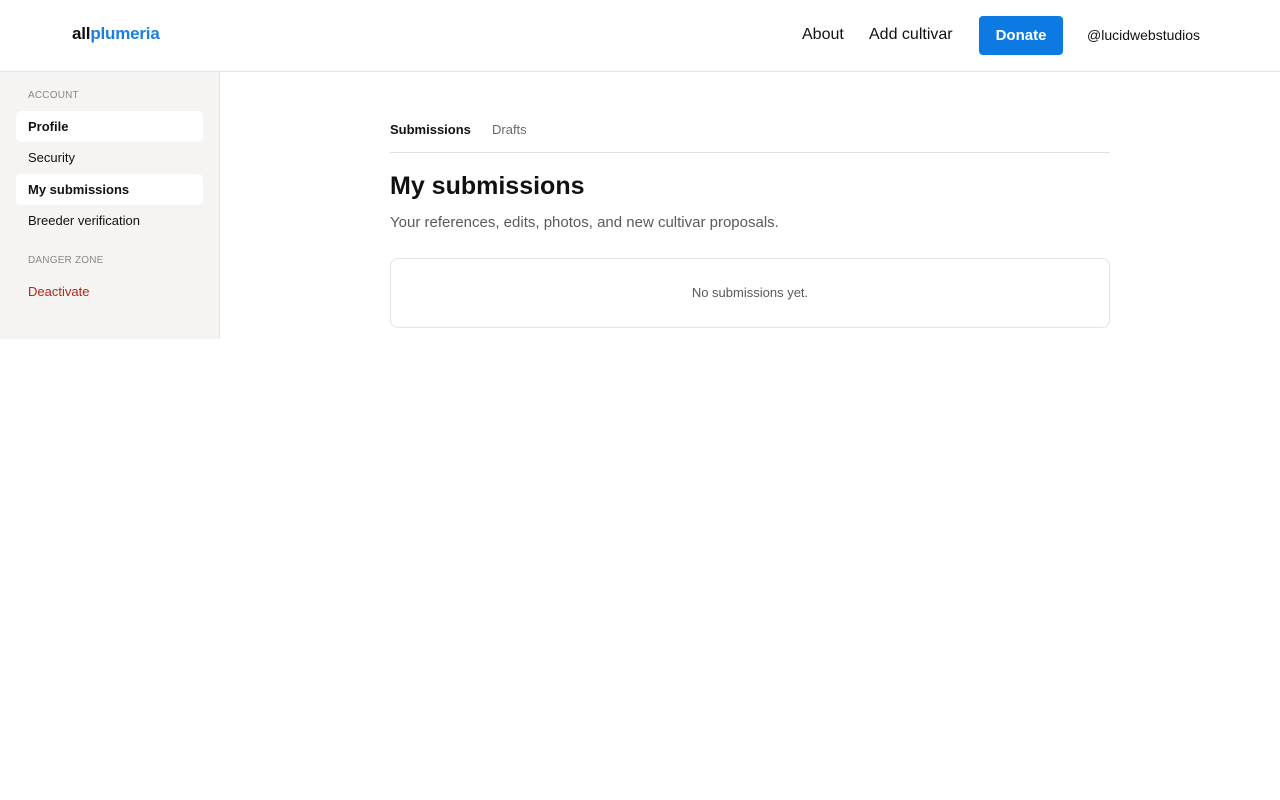  Describe the element at coordinates (109, 220) in the screenshot. I see `sidebar-item-breeder-verification: Breeder verification` at that location.